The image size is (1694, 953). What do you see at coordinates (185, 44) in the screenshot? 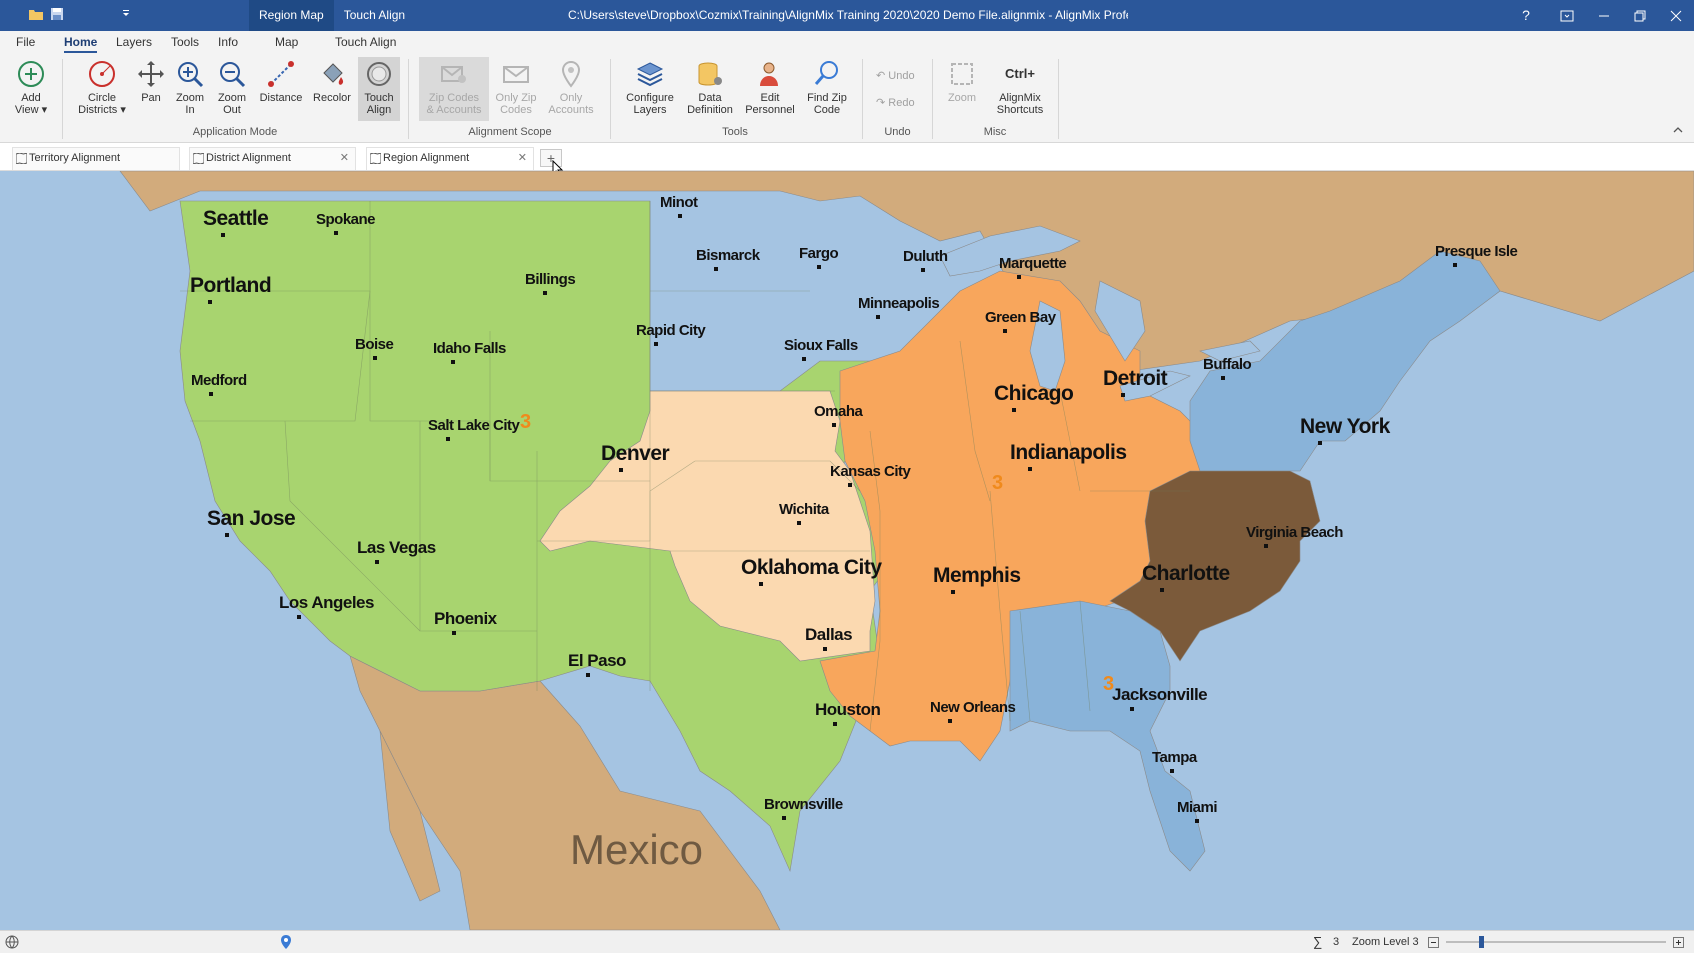
I see `tab-tools: Tools` at bounding box center [185, 44].